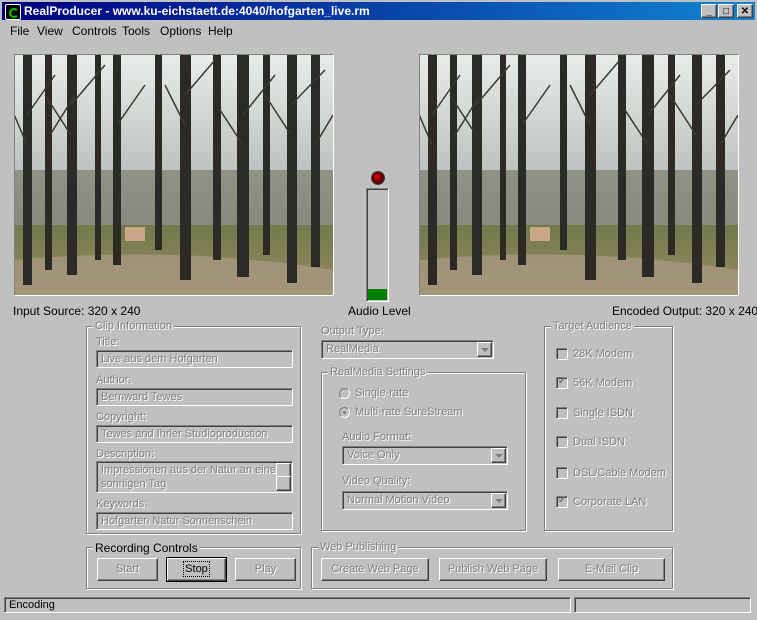 Image resolution: width=757 pixels, height=620 pixels. Describe the element at coordinates (562, 442) in the screenshot. I see `audience-dual-isdn-checkbox` at that location.